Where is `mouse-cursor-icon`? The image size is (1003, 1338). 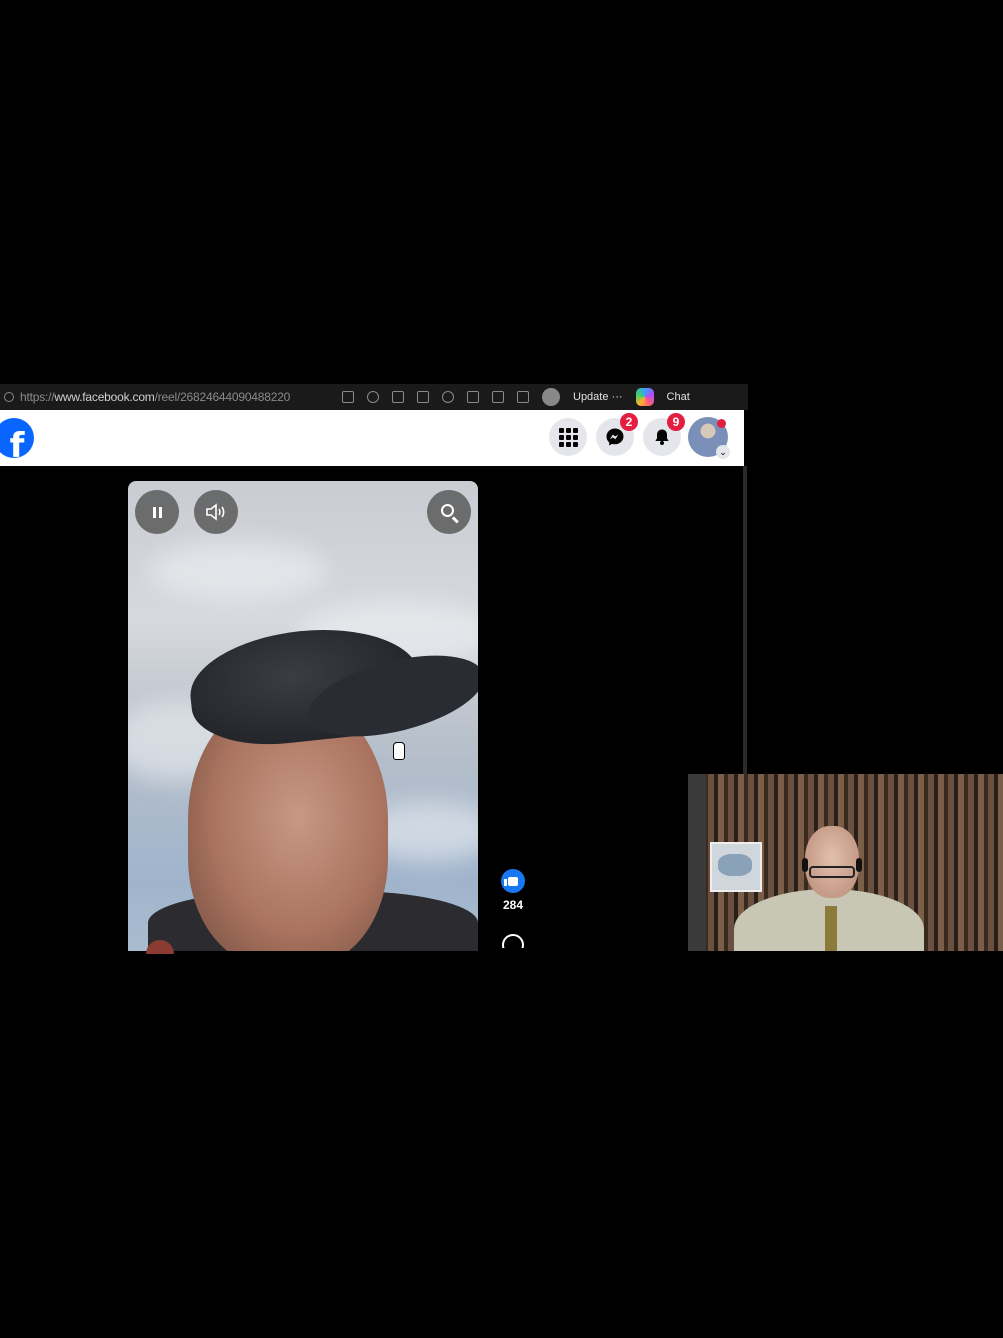
mouse-cursor-icon is located at coordinates (399, 751).